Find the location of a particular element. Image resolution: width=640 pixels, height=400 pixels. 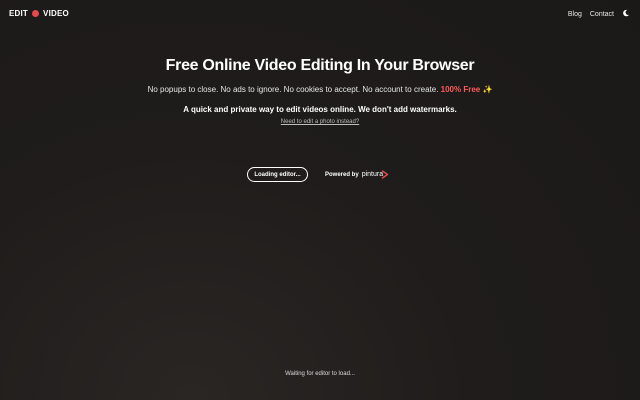

pintura-brand: pintura is located at coordinates (372, 174).